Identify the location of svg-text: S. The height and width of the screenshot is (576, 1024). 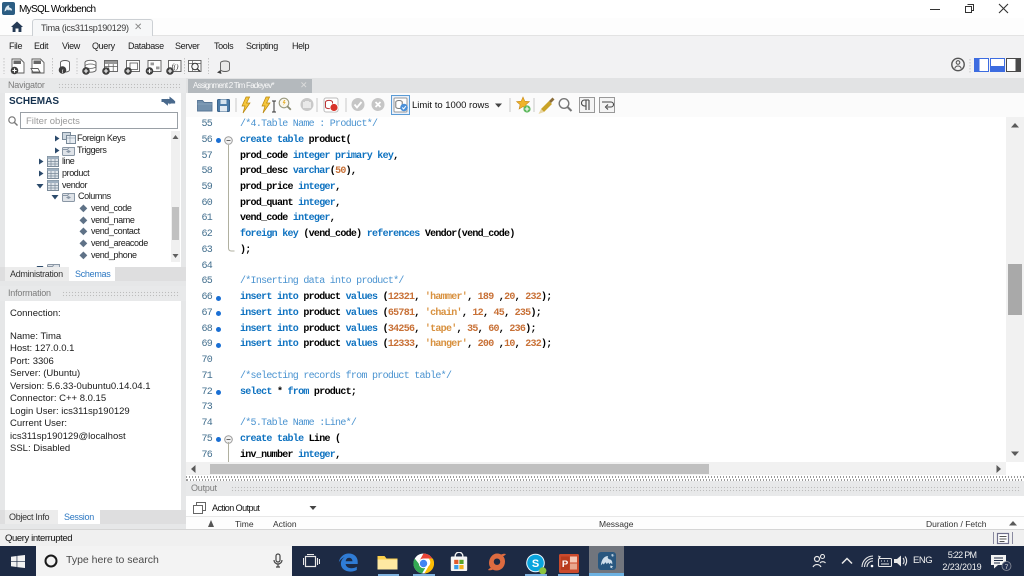
(535, 564).